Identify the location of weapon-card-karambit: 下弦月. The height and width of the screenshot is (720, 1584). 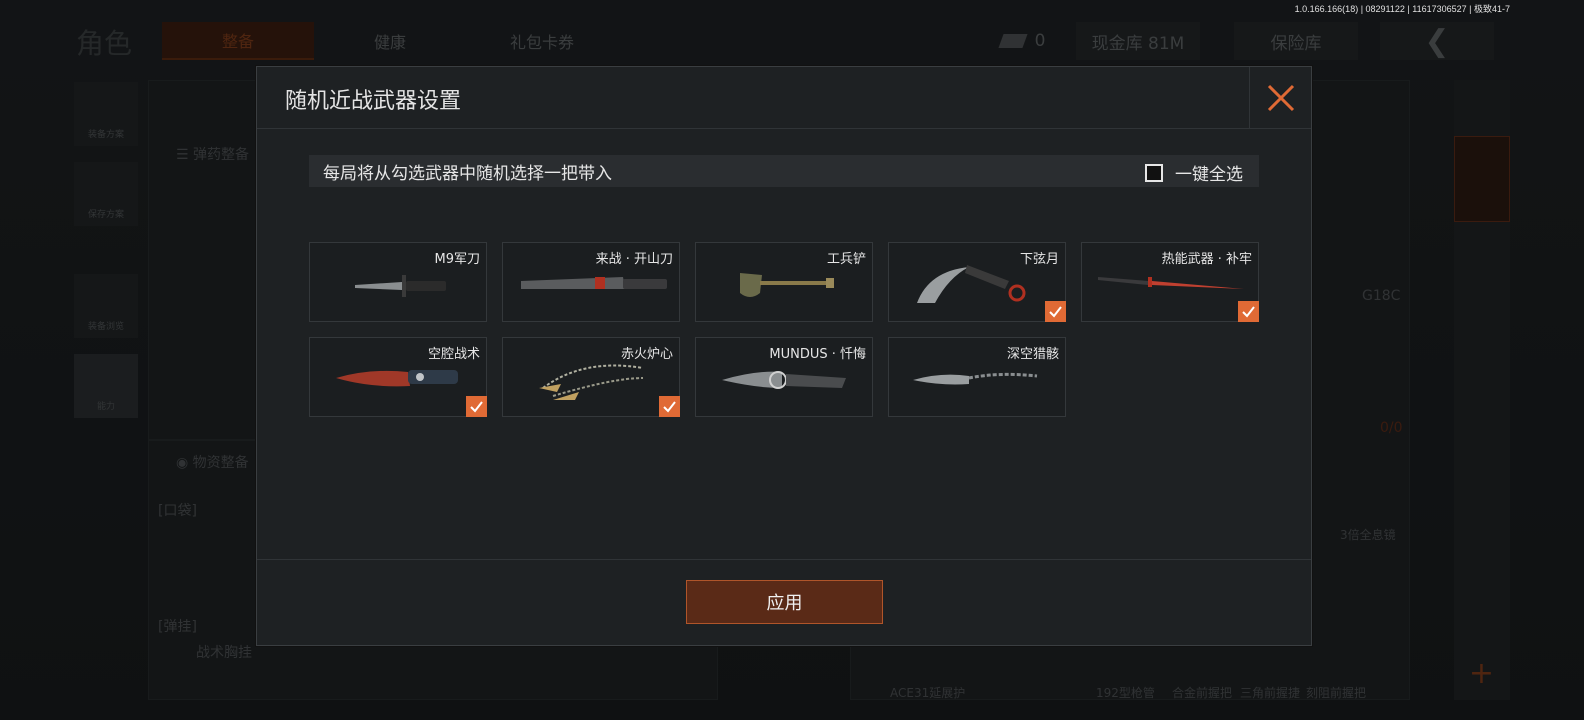
(977, 282).